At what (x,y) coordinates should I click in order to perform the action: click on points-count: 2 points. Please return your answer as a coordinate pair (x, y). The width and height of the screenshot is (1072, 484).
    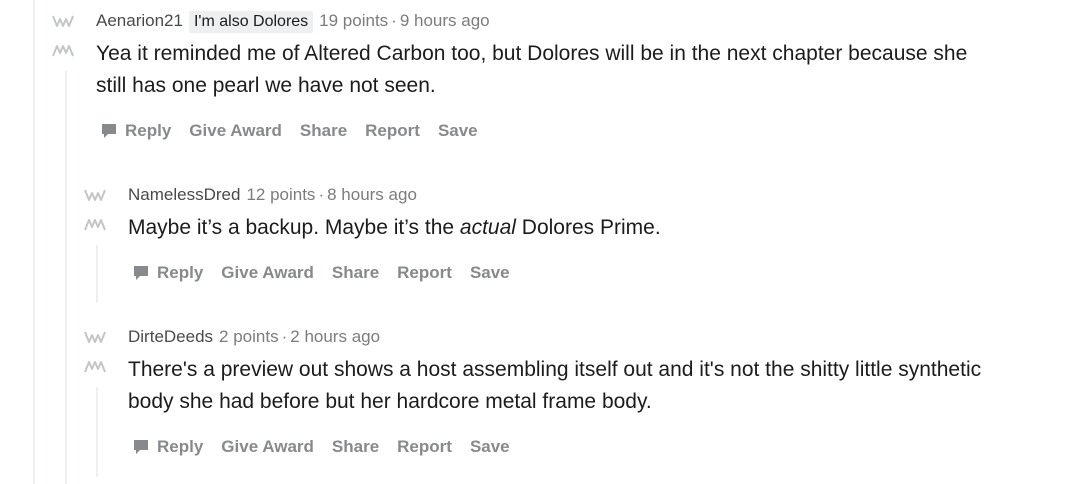
    Looking at the image, I should click on (249, 336).